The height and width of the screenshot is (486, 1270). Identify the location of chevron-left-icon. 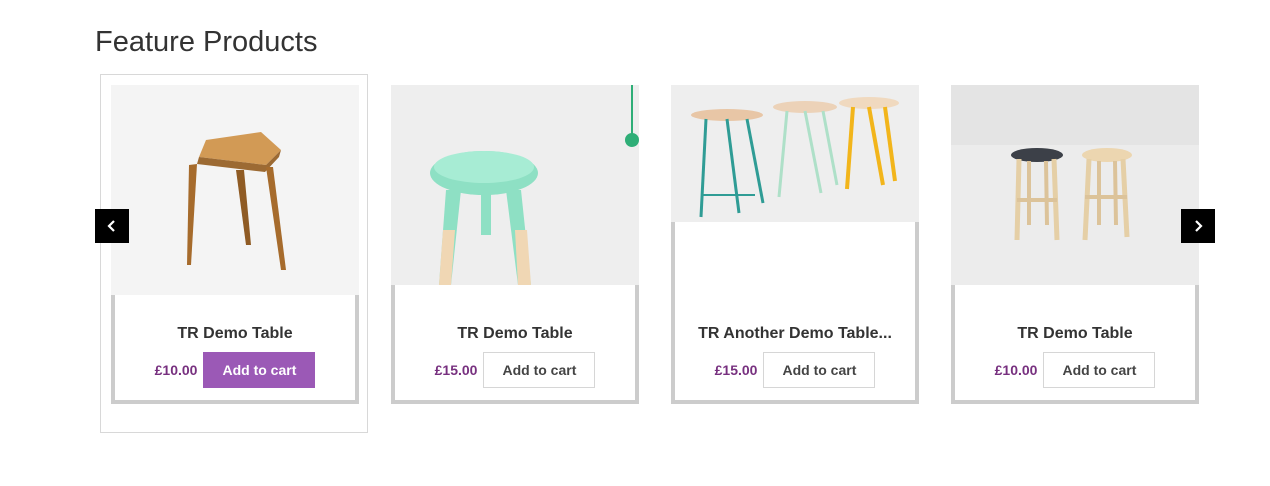
(111, 226).